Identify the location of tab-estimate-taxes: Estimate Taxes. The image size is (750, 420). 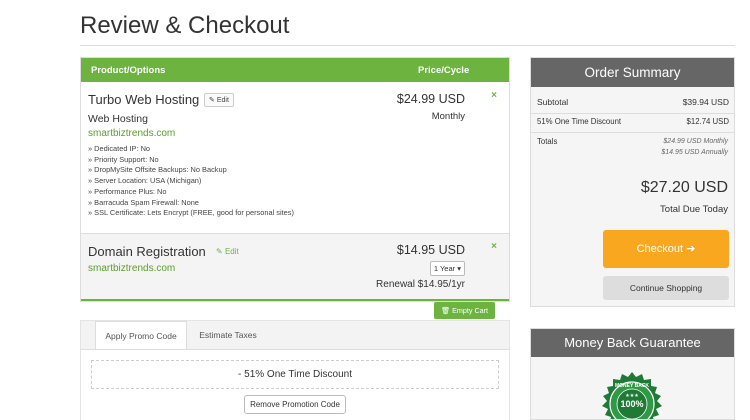
(228, 335).